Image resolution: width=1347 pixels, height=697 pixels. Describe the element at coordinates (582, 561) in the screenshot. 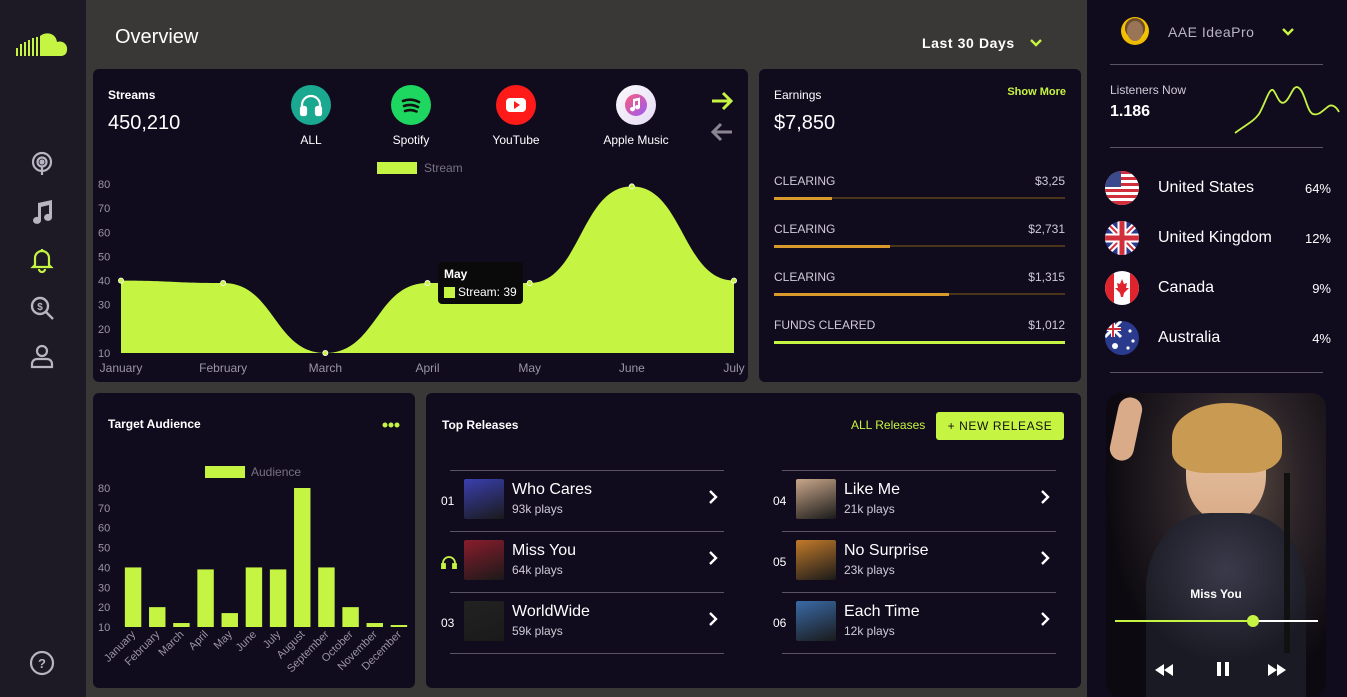

I see `release-item: Miss You 64k plays` at that location.